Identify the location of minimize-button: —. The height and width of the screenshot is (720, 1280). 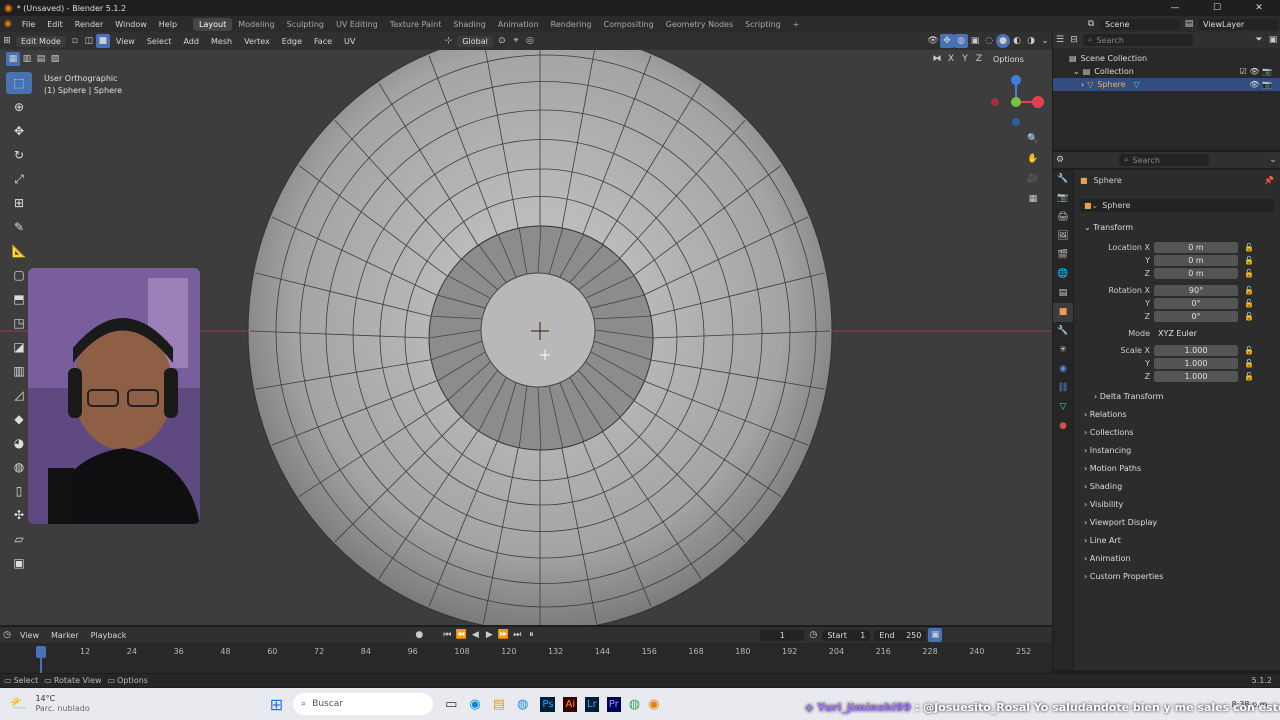
(1175, 8).